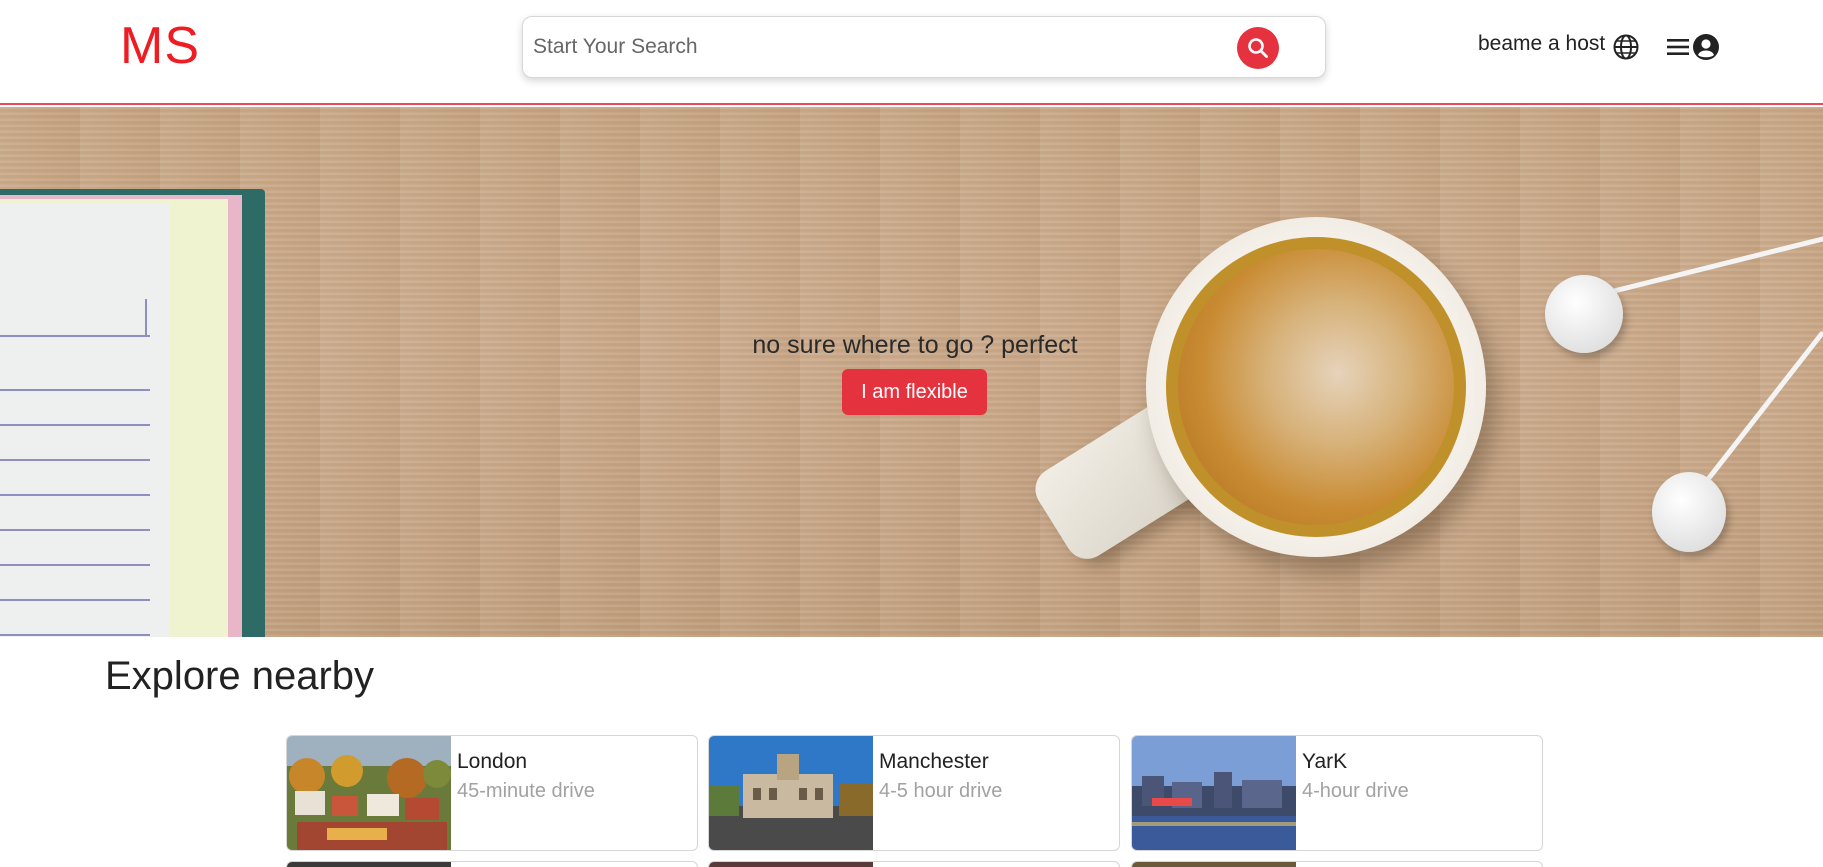 Image resolution: width=1823 pixels, height=867 pixels. I want to click on become-host-link: beame a host, so click(1541, 44).